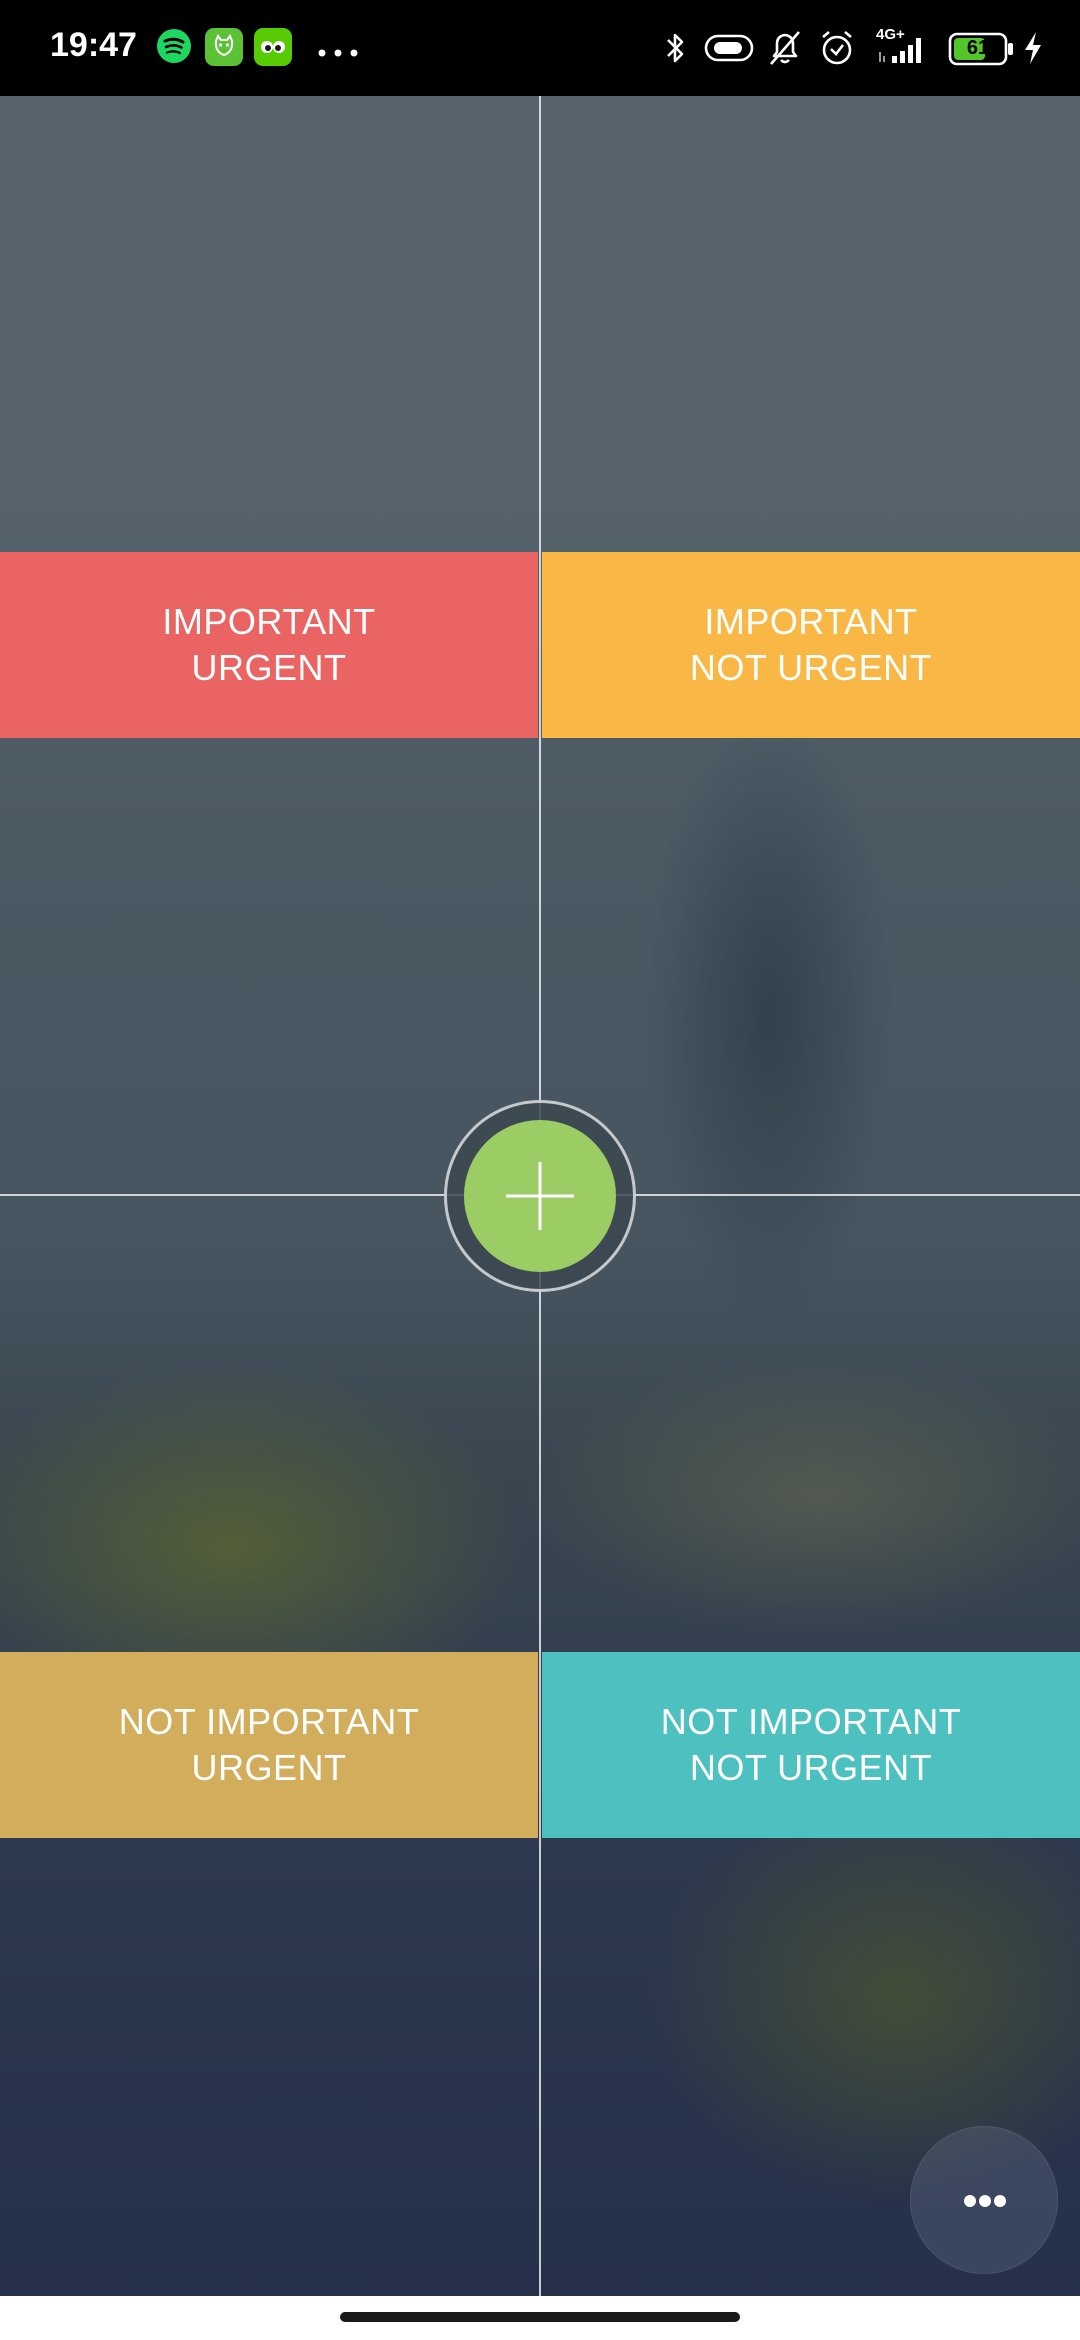 Image resolution: width=1080 pixels, height=2340 pixels. I want to click on spotify-icon, so click(174, 48).